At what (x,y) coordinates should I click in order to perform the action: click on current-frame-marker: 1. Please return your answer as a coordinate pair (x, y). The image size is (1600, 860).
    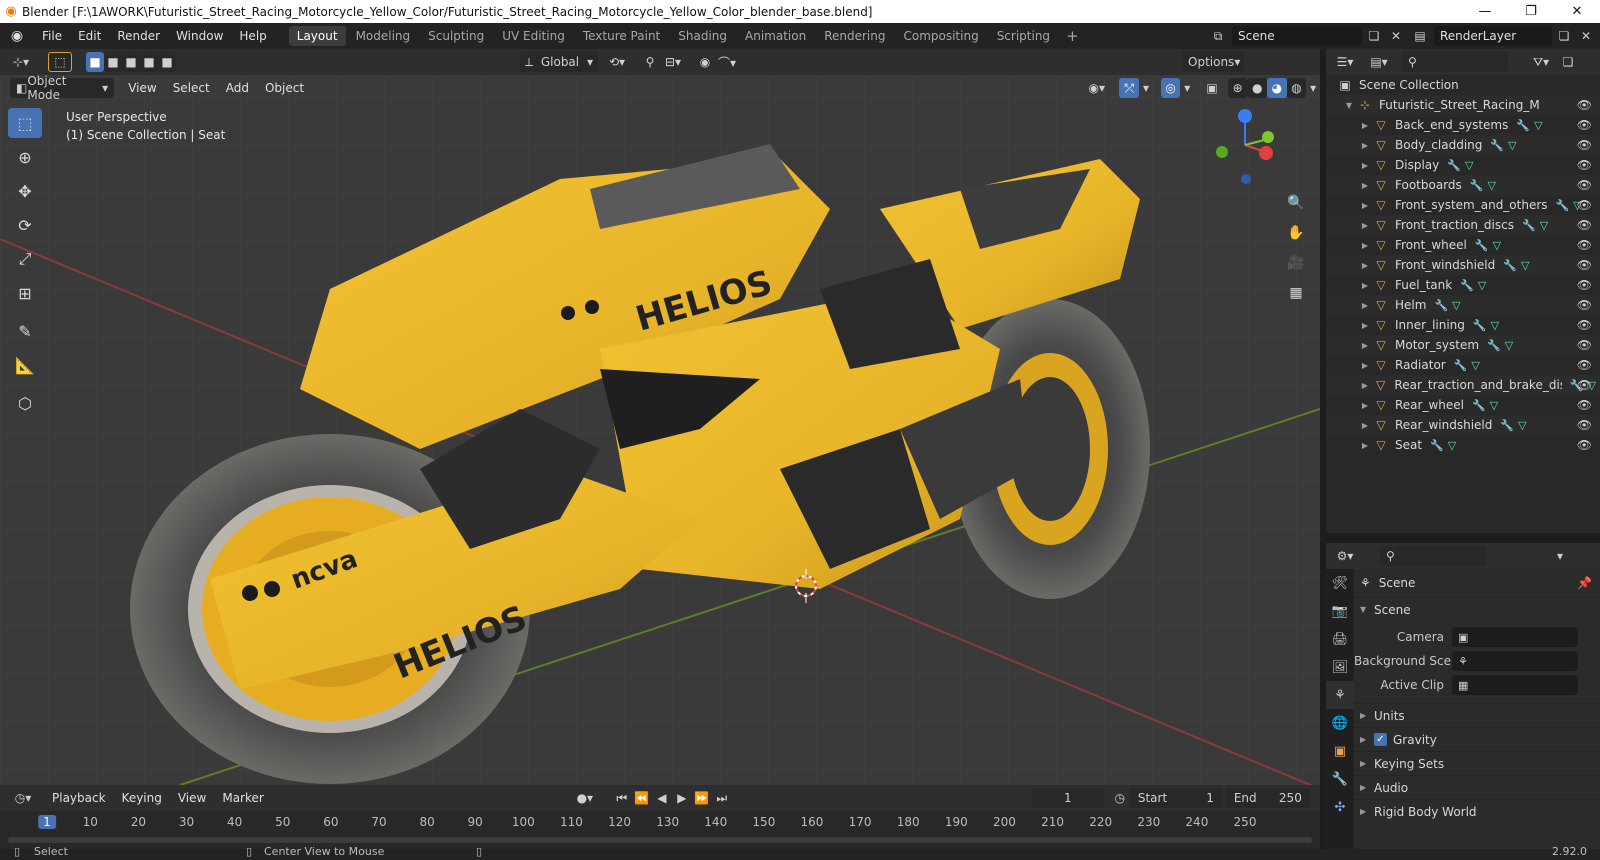
    Looking at the image, I should click on (47, 822).